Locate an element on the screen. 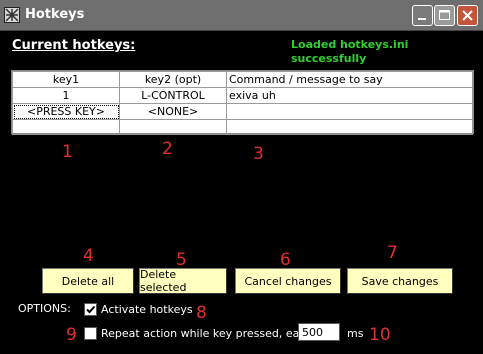  repeat-action-label: Repeat action while key pressed, each is located at coordinates (206, 333).